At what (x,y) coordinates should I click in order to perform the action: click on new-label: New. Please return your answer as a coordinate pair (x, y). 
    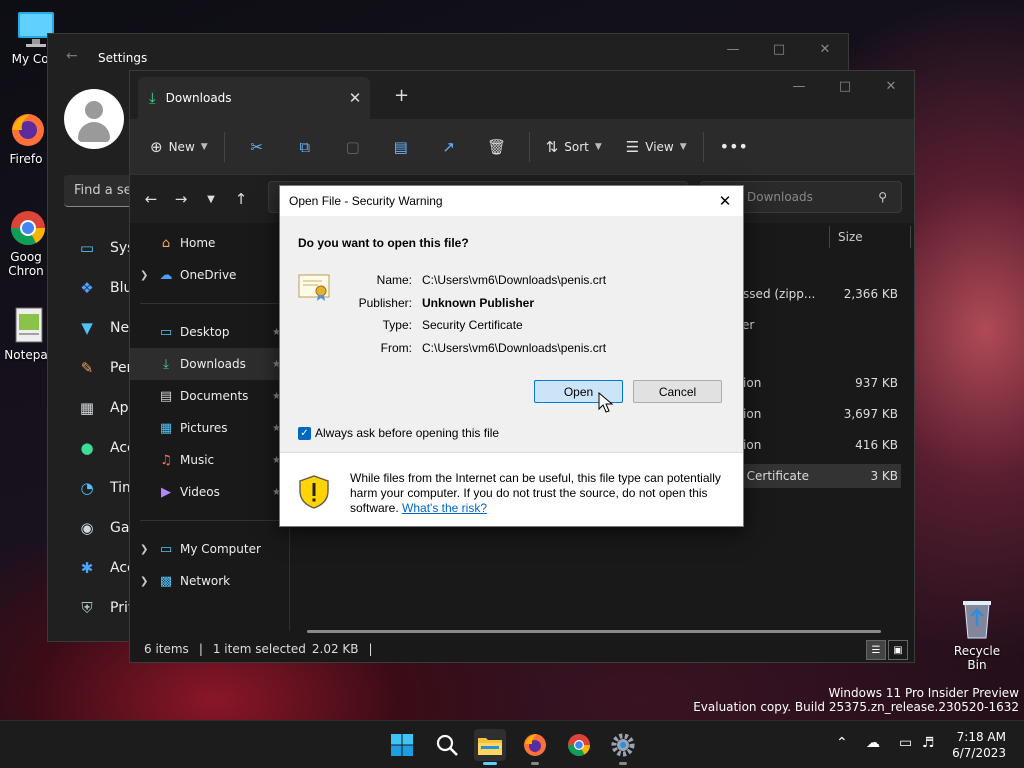
    Looking at the image, I should click on (181, 146).